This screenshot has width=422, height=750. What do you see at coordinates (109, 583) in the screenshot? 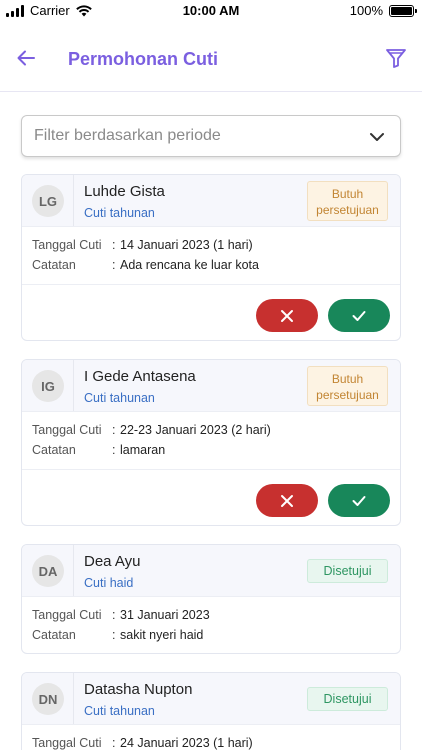
I see `leave-type: Cuti haid` at bounding box center [109, 583].